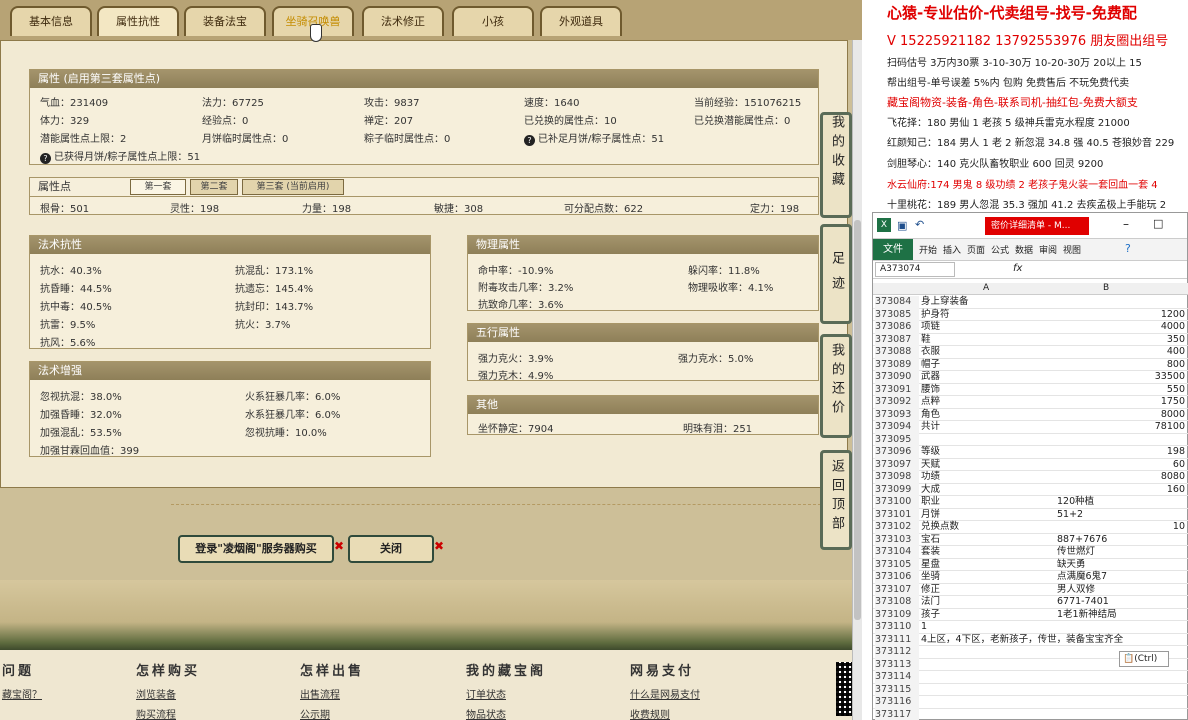 This screenshot has width=1188, height=720. What do you see at coordinates (1030, 577) in the screenshot?
I see `sheet-row: 373106 坐骑 点满魔6鬼7` at bounding box center [1030, 577].